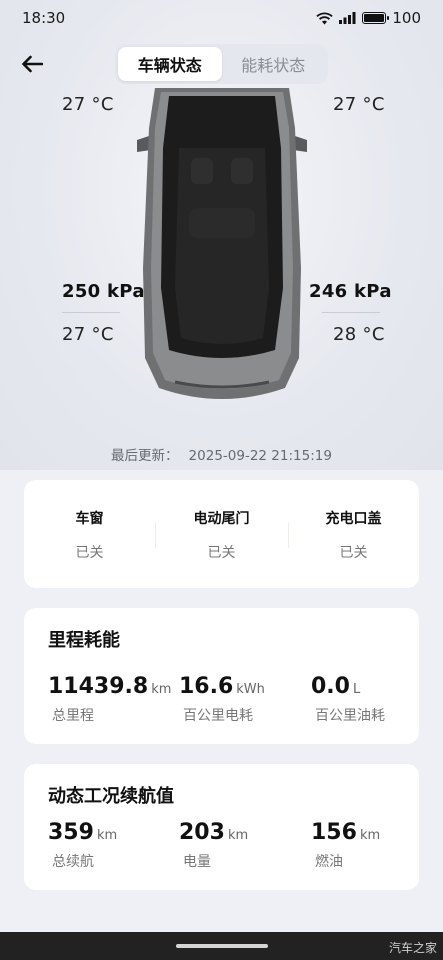 The image size is (443, 960). I want to click on watermark: 汽车之家, so click(412, 948).